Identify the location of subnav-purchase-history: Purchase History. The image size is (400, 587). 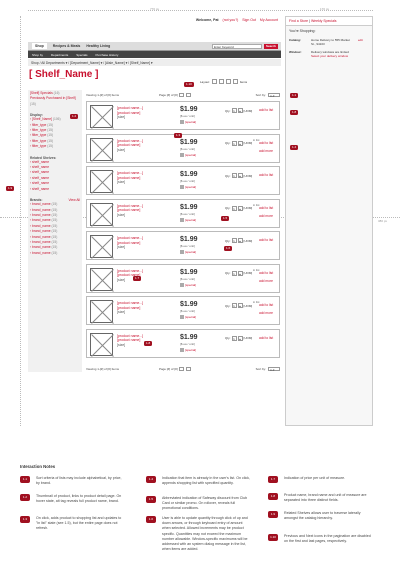
(107, 55).